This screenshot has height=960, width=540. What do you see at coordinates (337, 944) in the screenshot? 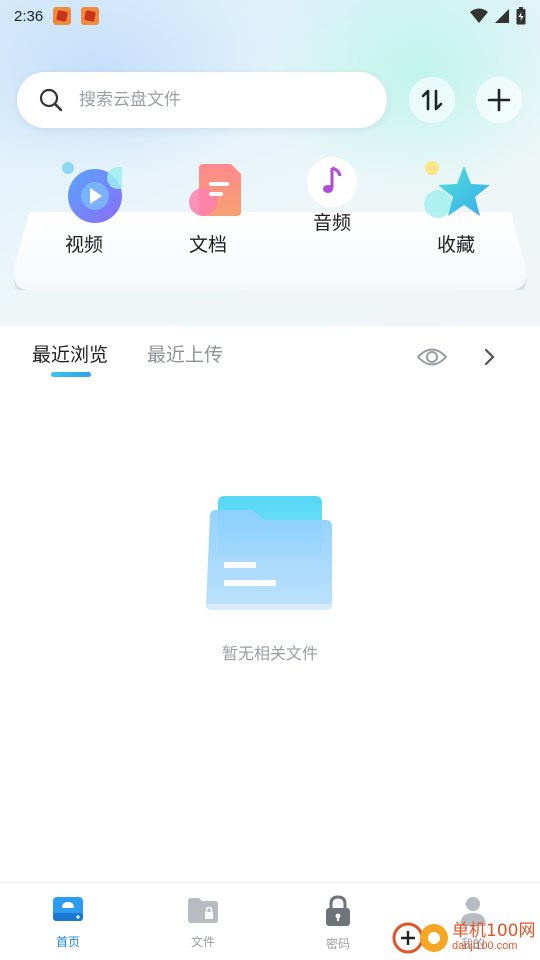
I see `nav-label: 密码` at bounding box center [337, 944].